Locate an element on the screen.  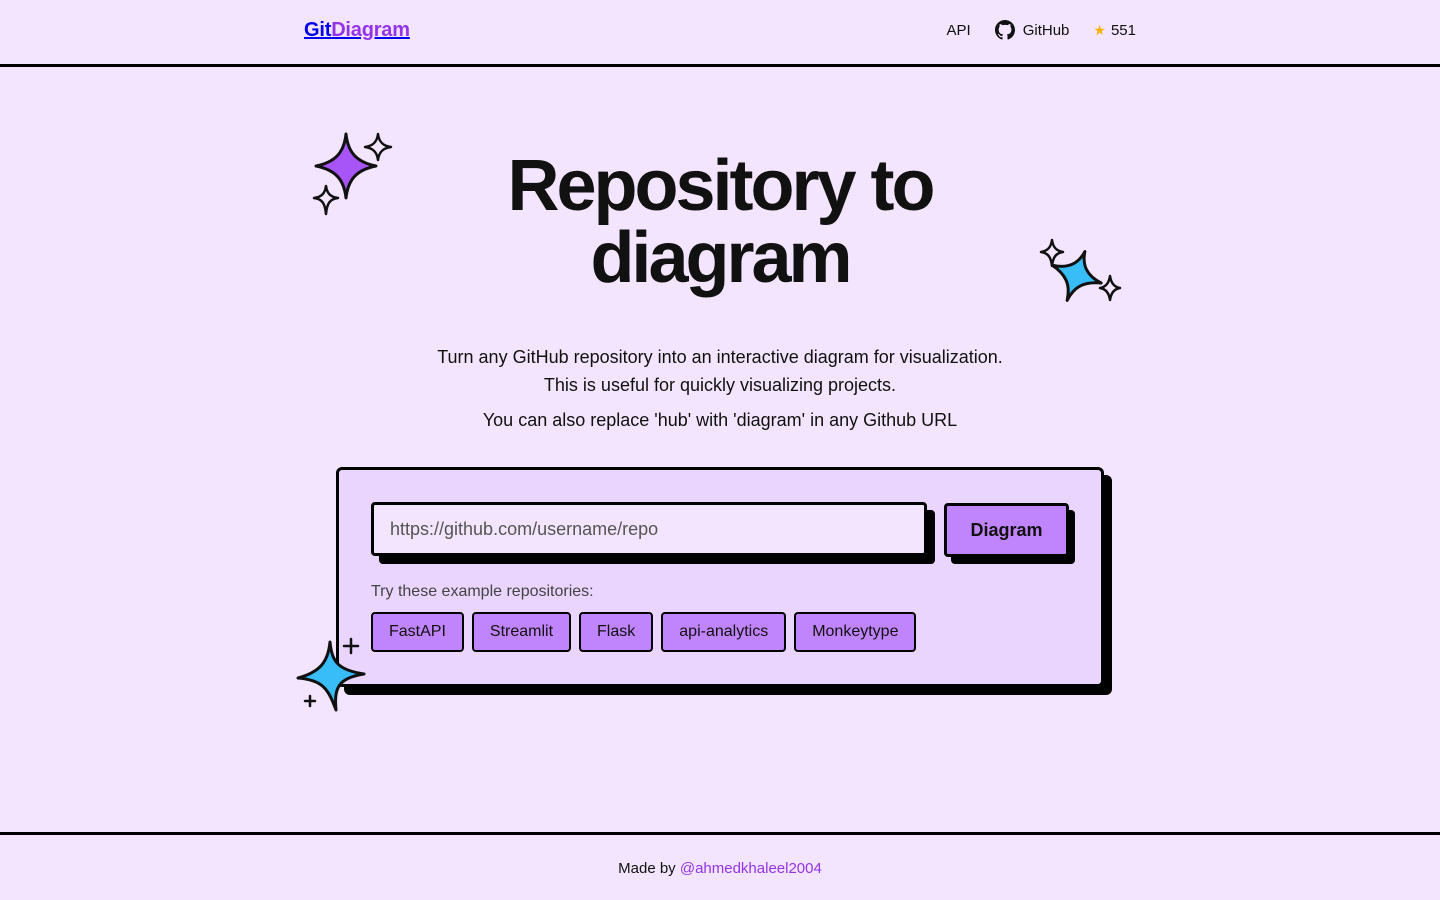
github-stars: ★ 551 is located at coordinates (1114, 30).